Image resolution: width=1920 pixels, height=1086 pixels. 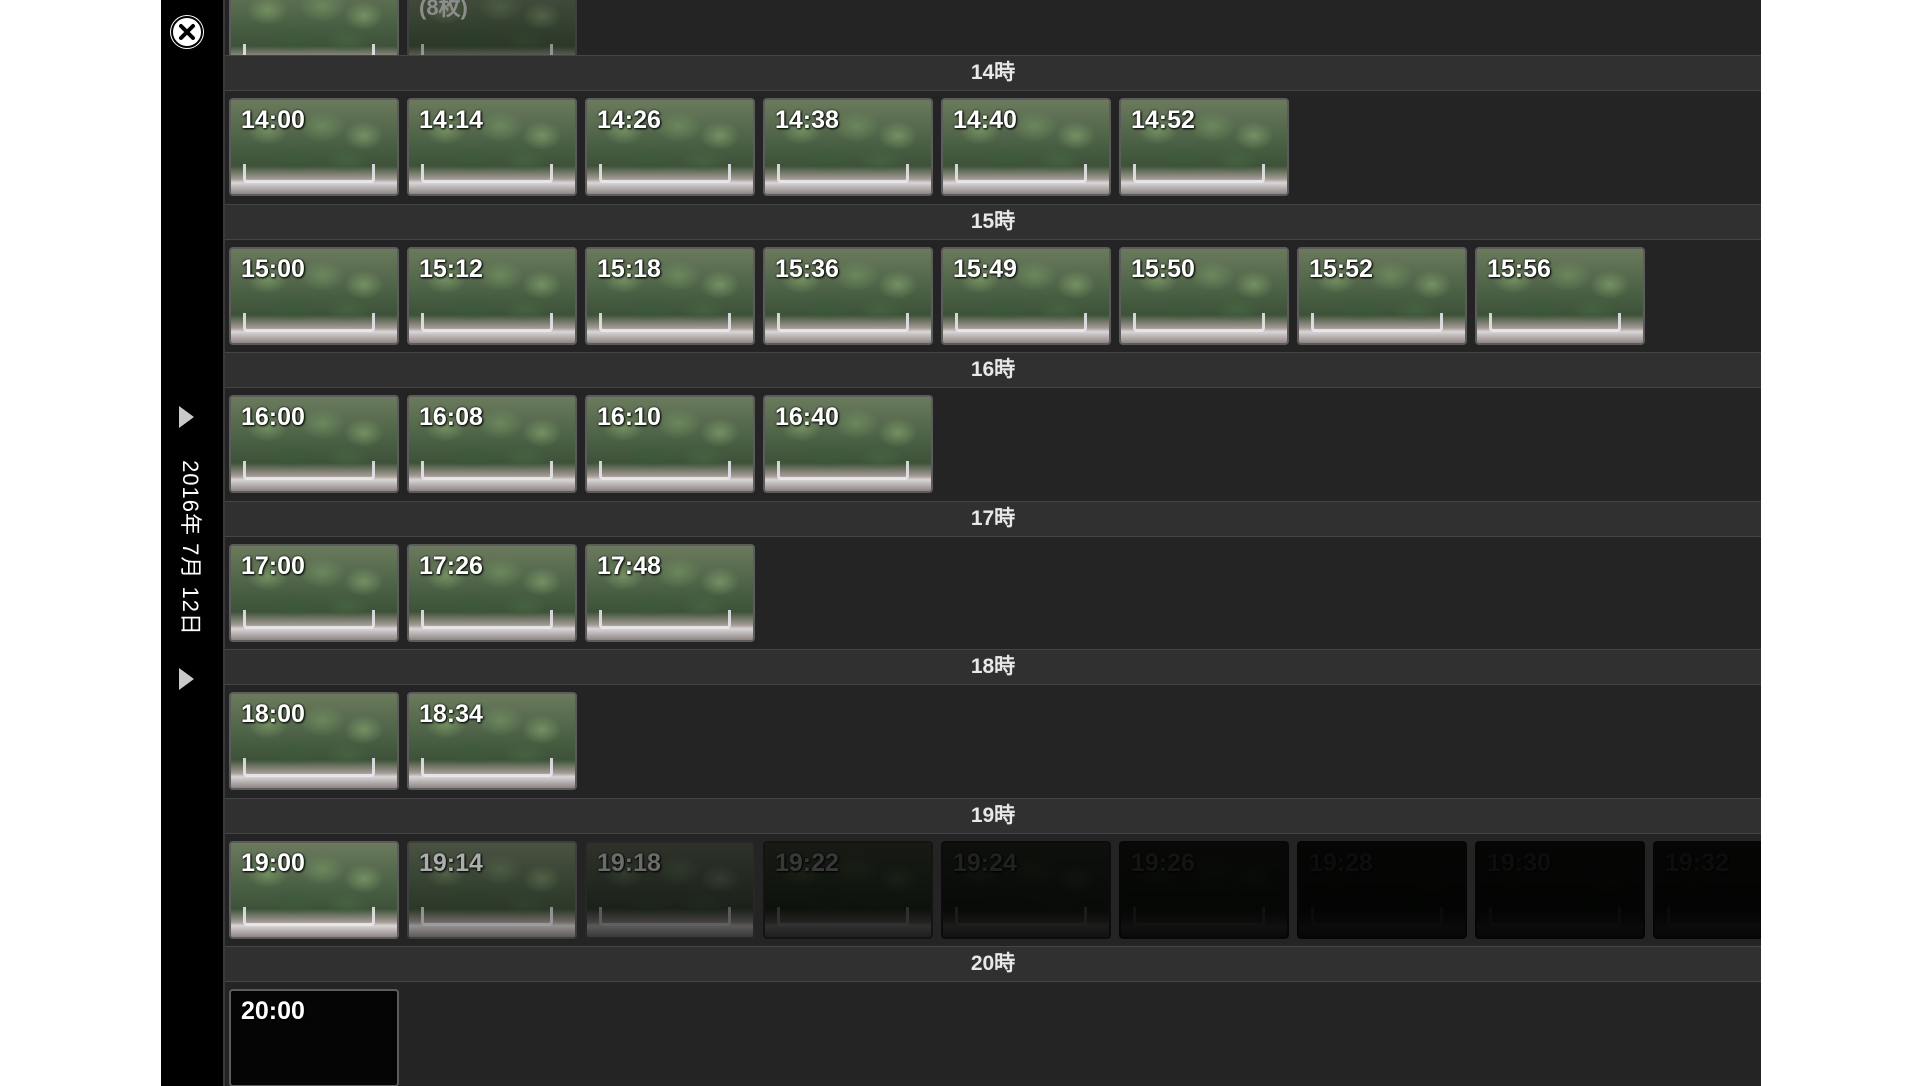 I want to click on photo-thumbnail: 14:14, so click(x=492, y=147).